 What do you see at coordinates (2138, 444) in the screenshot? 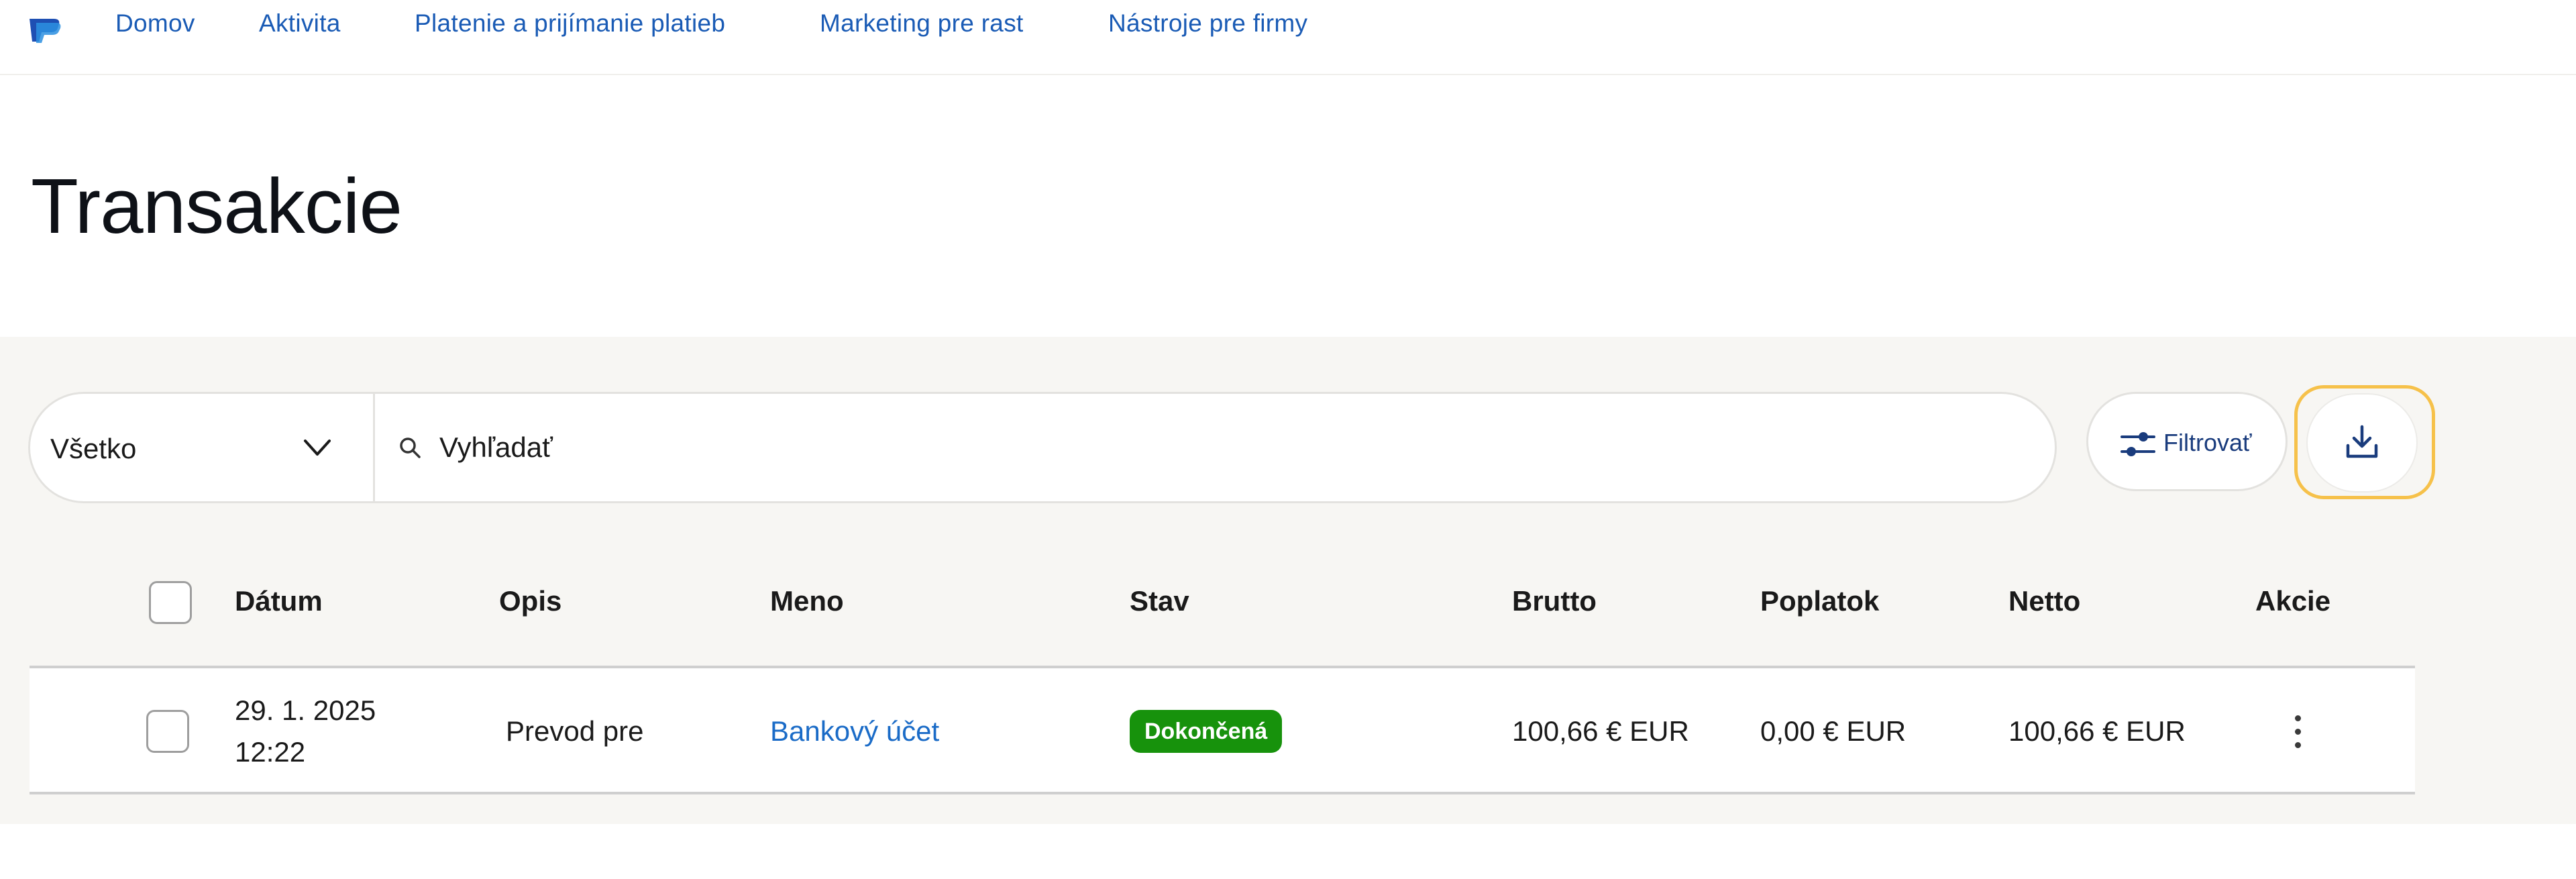
I see `sliders-icon` at bounding box center [2138, 444].